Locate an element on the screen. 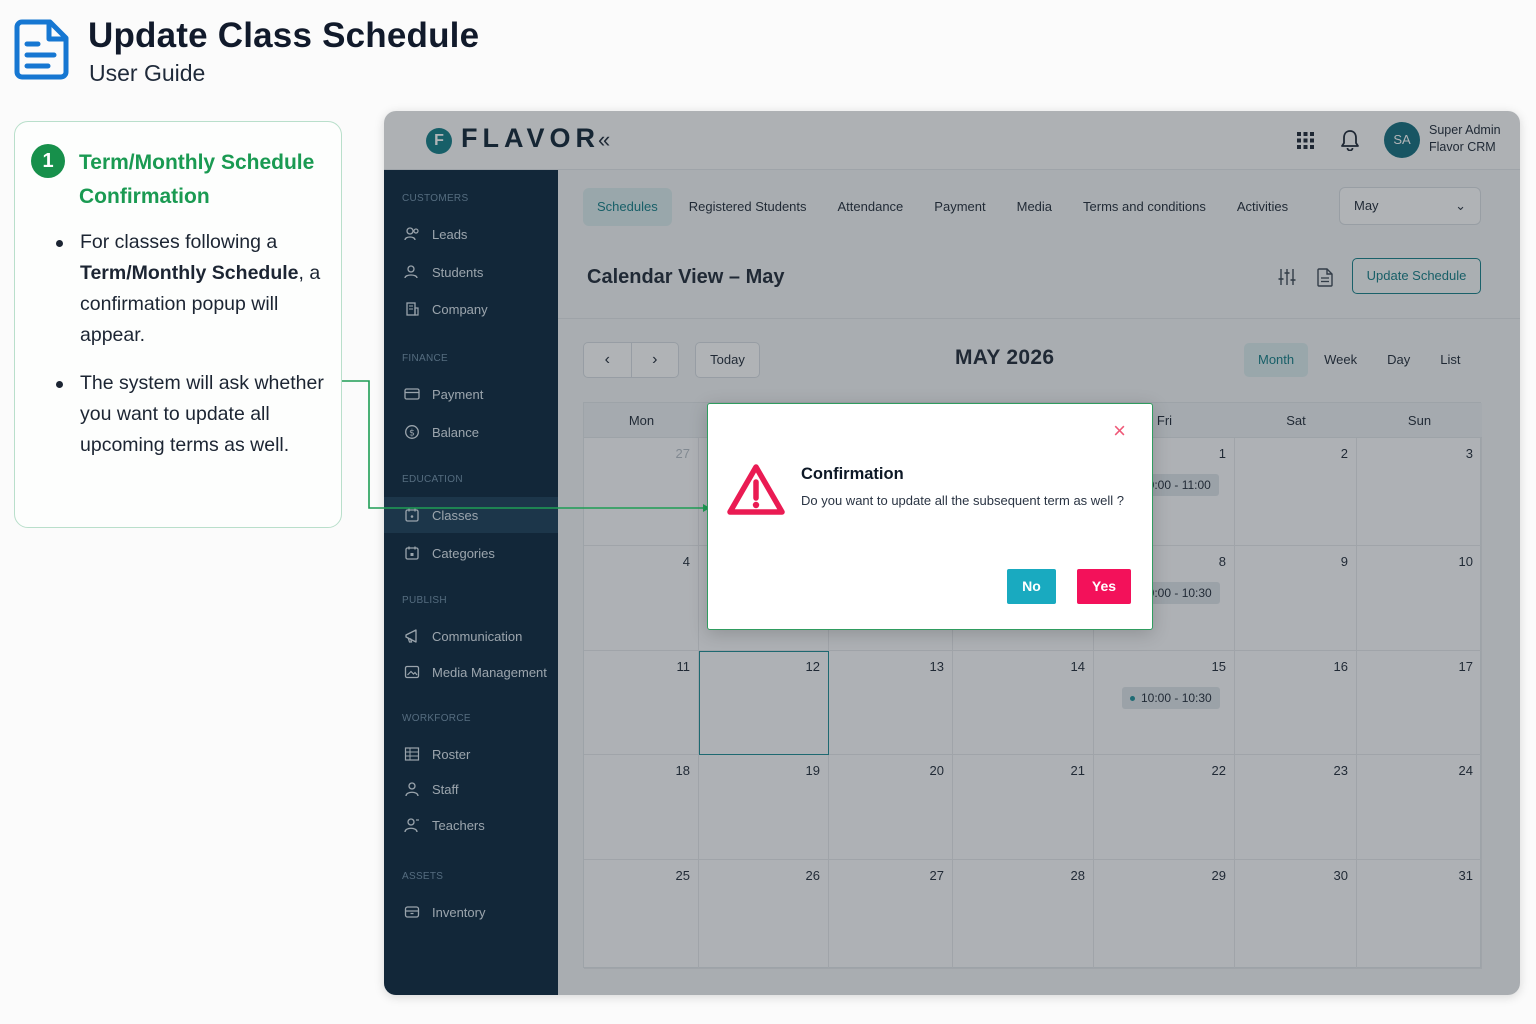 The width and height of the screenshot is (1536, 1024). alert-triangle-icon is located at coordinates (756, 489).